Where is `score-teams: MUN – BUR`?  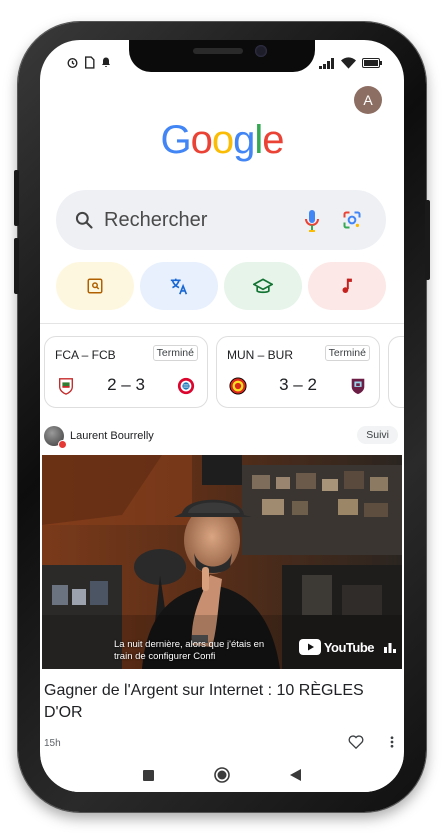 score-teams: MUN – BUR is located at coordinates (260, 355).